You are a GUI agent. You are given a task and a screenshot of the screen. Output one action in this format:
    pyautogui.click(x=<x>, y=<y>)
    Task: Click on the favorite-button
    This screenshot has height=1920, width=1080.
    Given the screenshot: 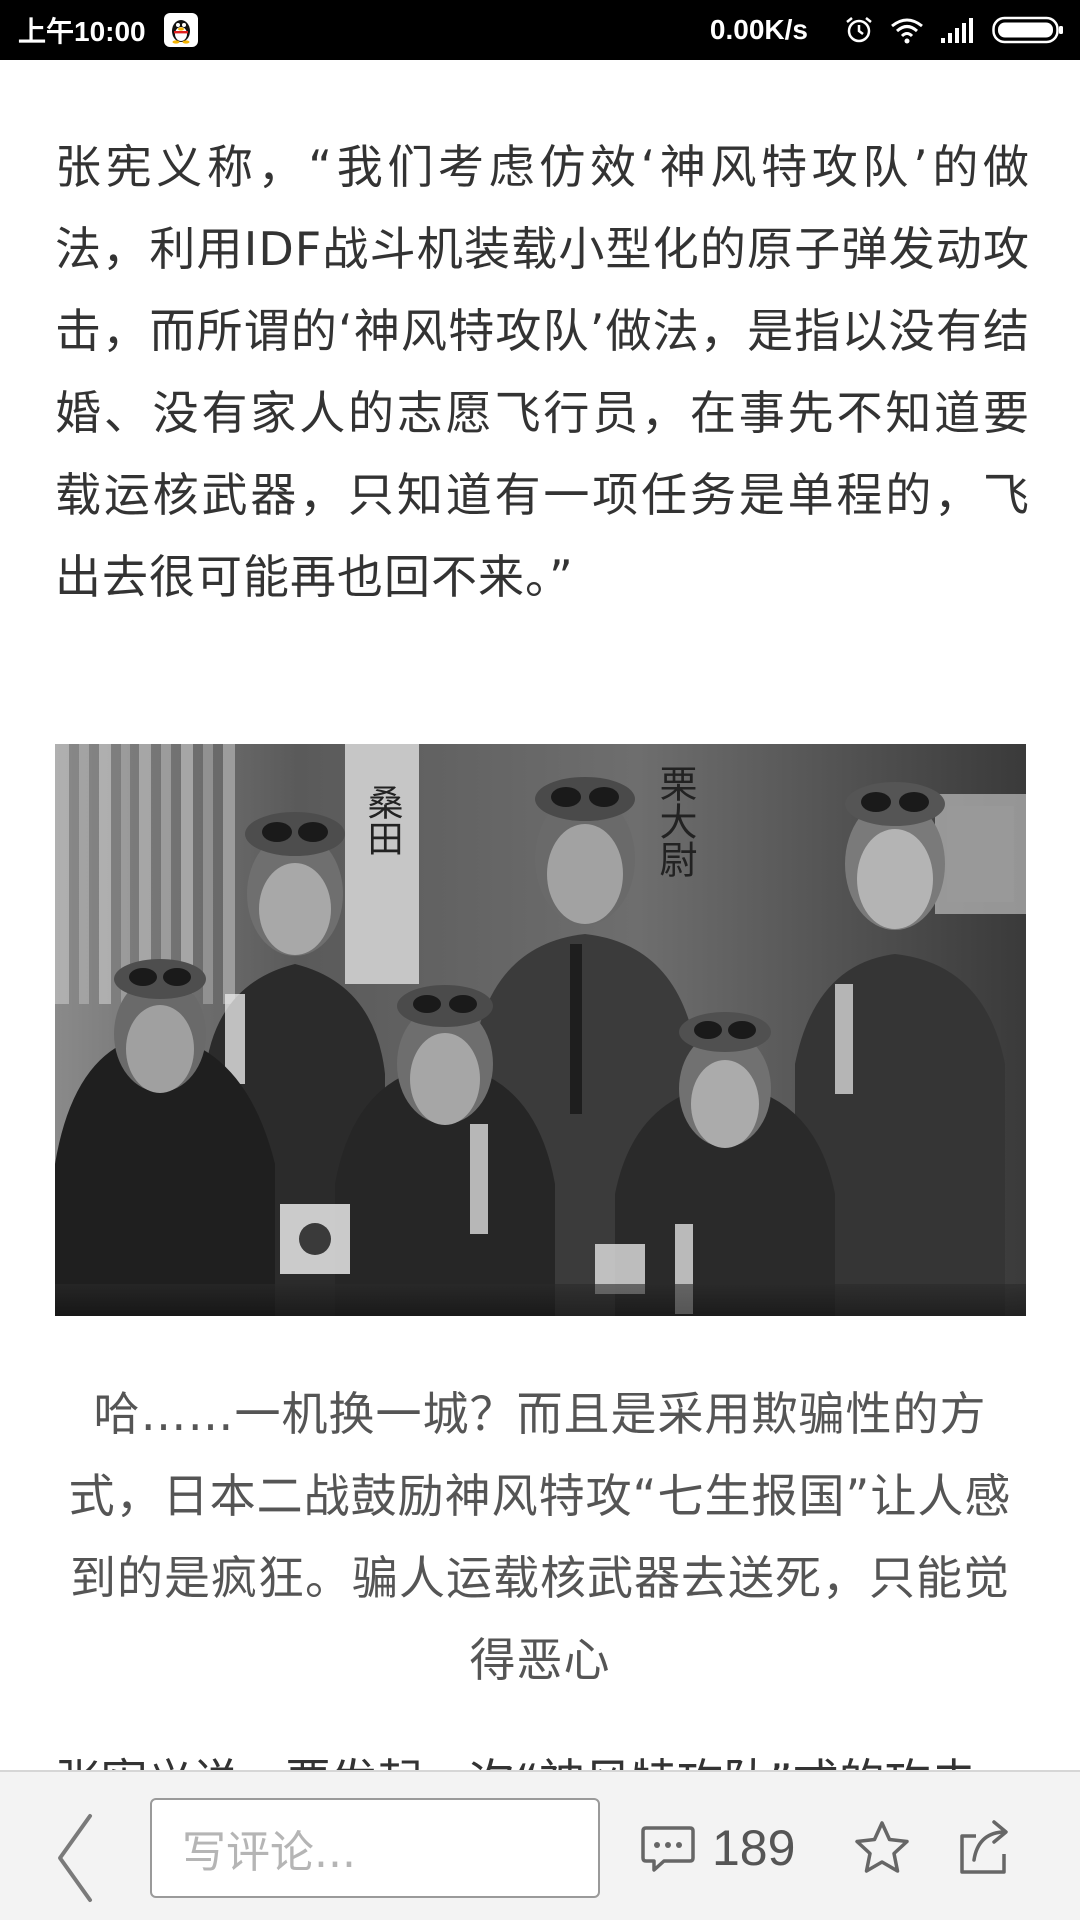 What is the action you would take?
    pyautogui.click(x=882, y=1848)
    